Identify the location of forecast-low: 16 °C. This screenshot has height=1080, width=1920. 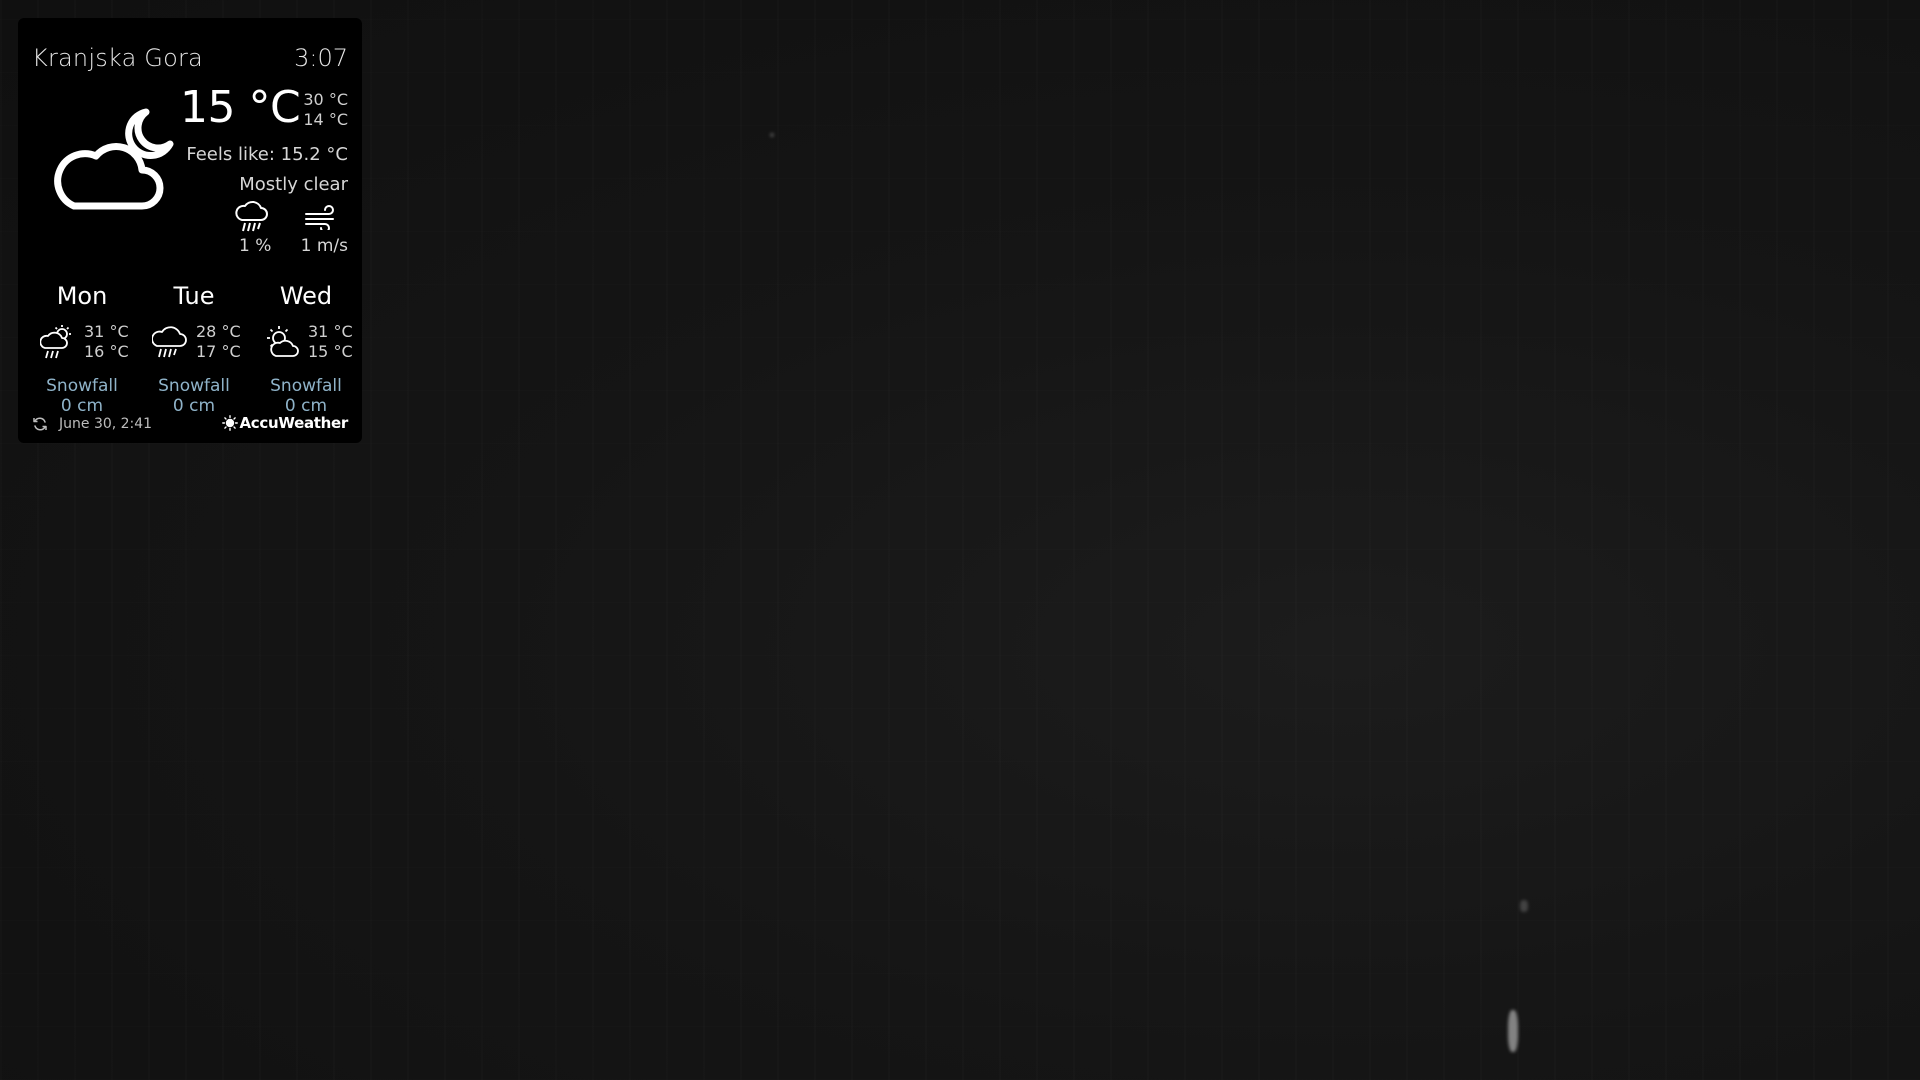
(106, 351).